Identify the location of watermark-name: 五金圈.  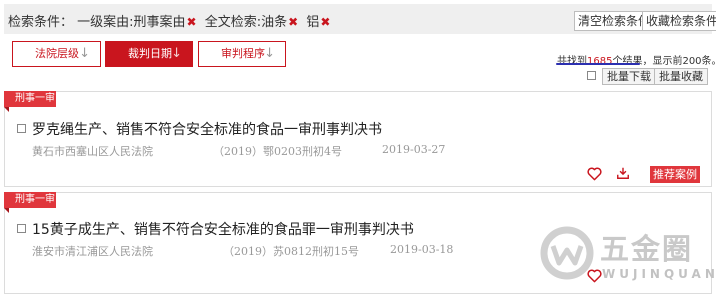
(647, 249).